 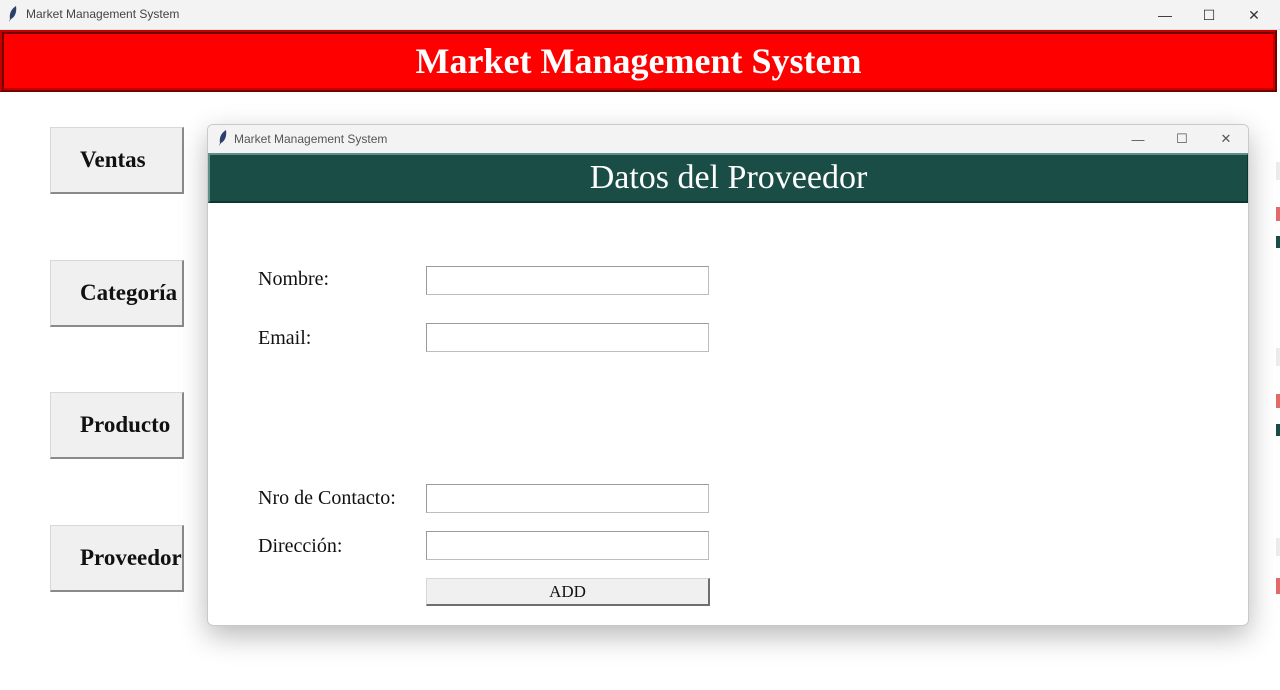 I want to click on direccion-input, so click(x=567, y=545).